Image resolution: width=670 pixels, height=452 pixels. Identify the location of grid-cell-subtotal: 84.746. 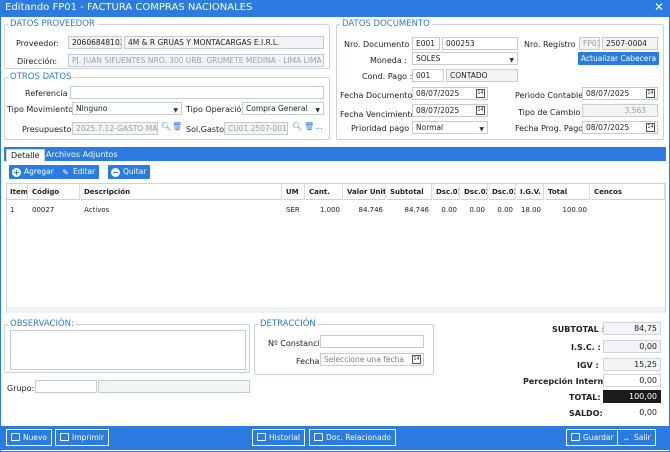
(409, 210).